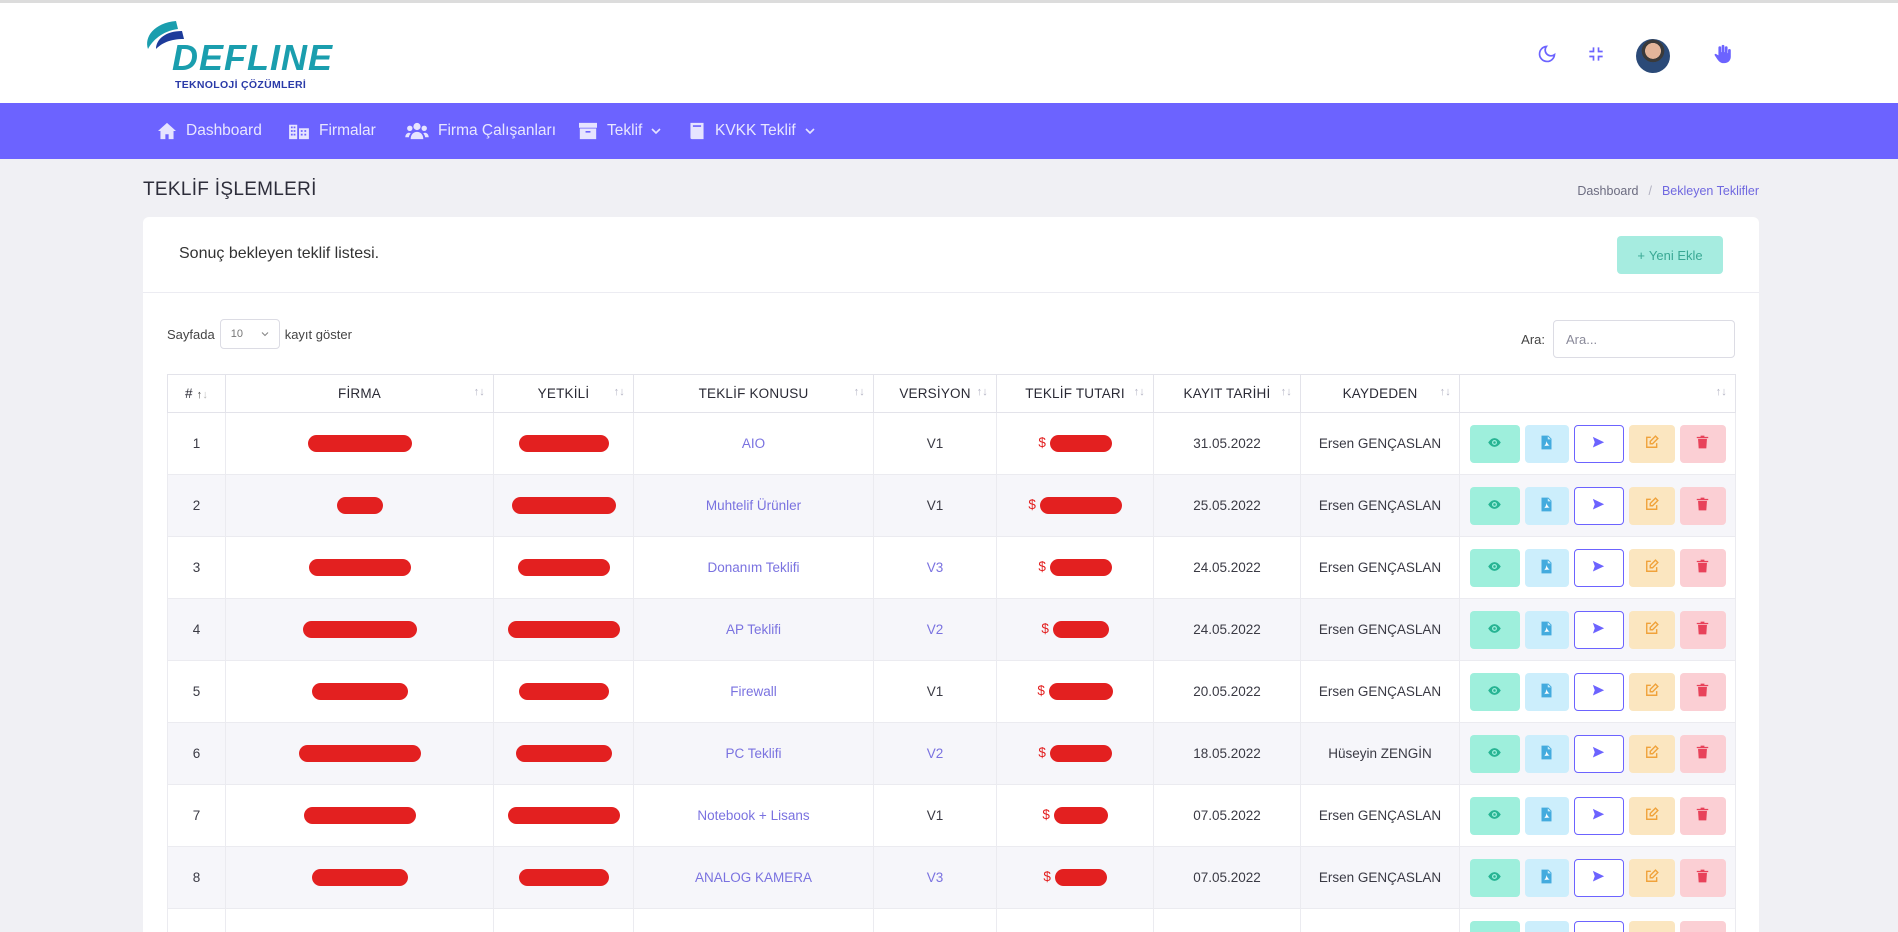 This screenshot has height=932, width=1898. What do you see at coordinates (1653, 56) in the screenshot?
I see `avatar` at bounding box center [1653, 56].